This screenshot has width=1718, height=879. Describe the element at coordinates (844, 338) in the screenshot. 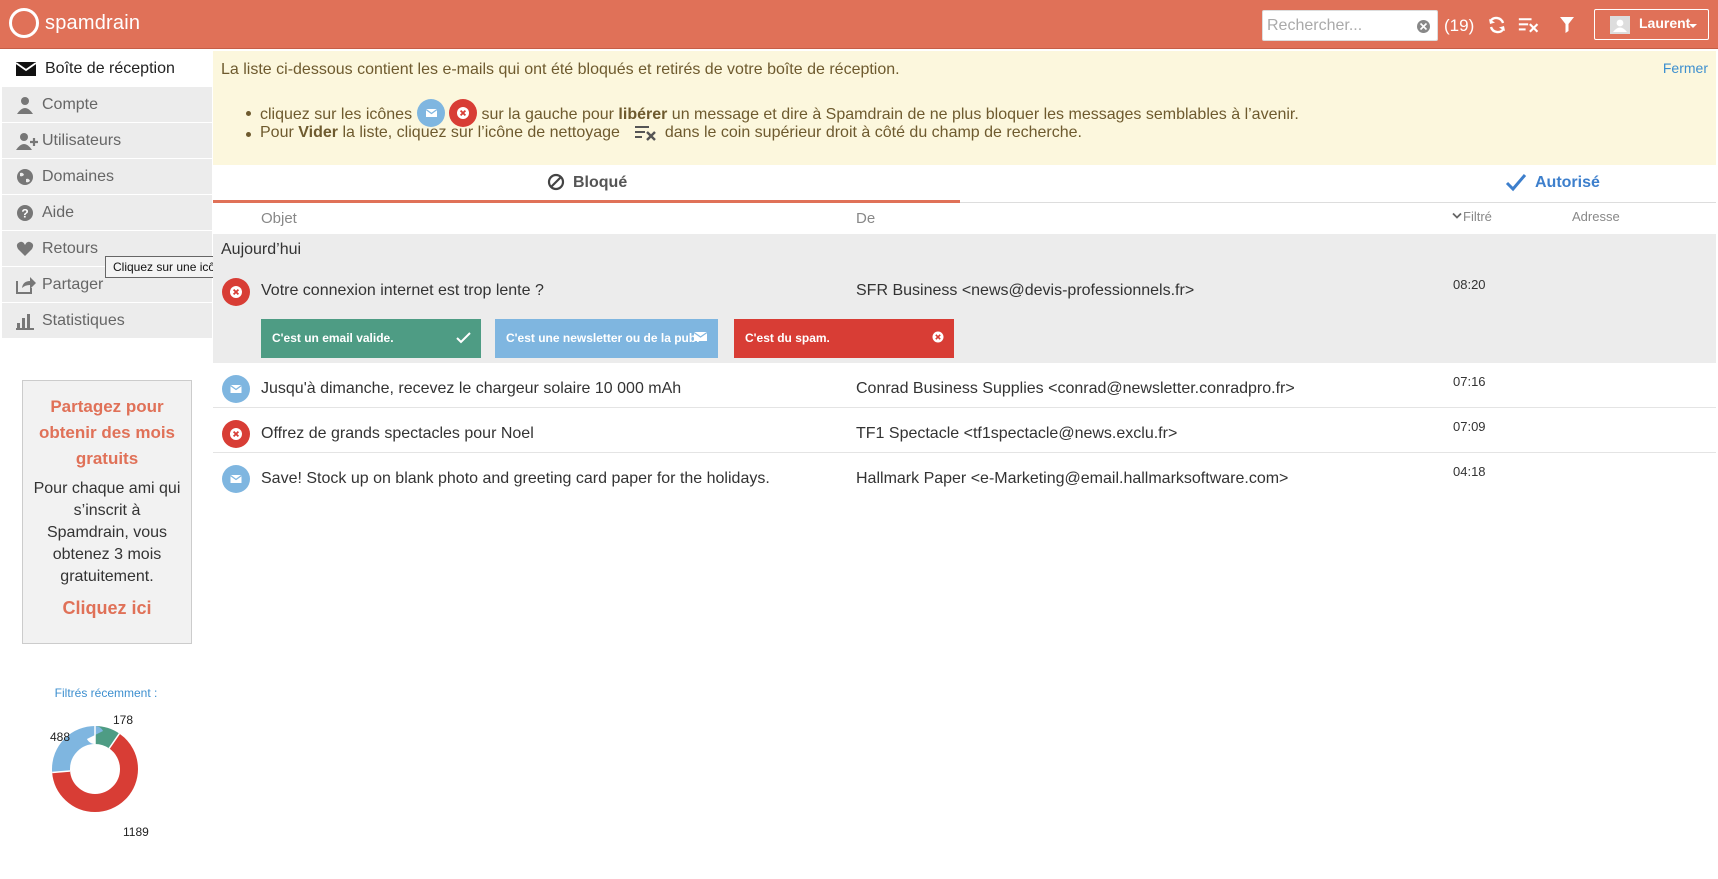

I see `mark-spam-button: C'est du spam.` at that location.